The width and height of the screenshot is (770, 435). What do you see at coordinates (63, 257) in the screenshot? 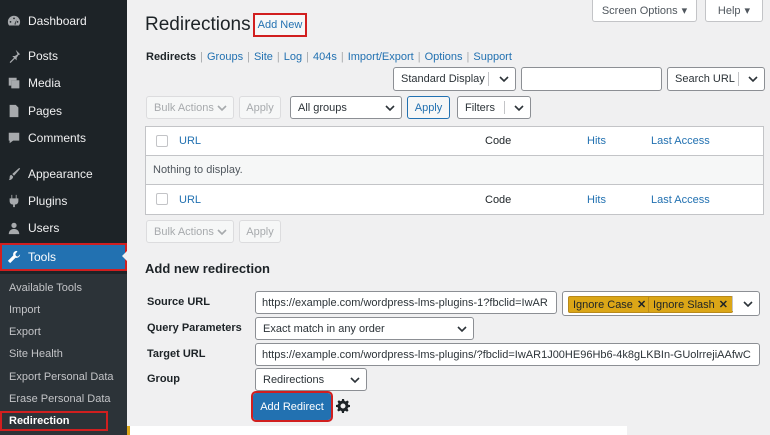
I see `menu-tools: Tools` at bounding box center [63, 257].